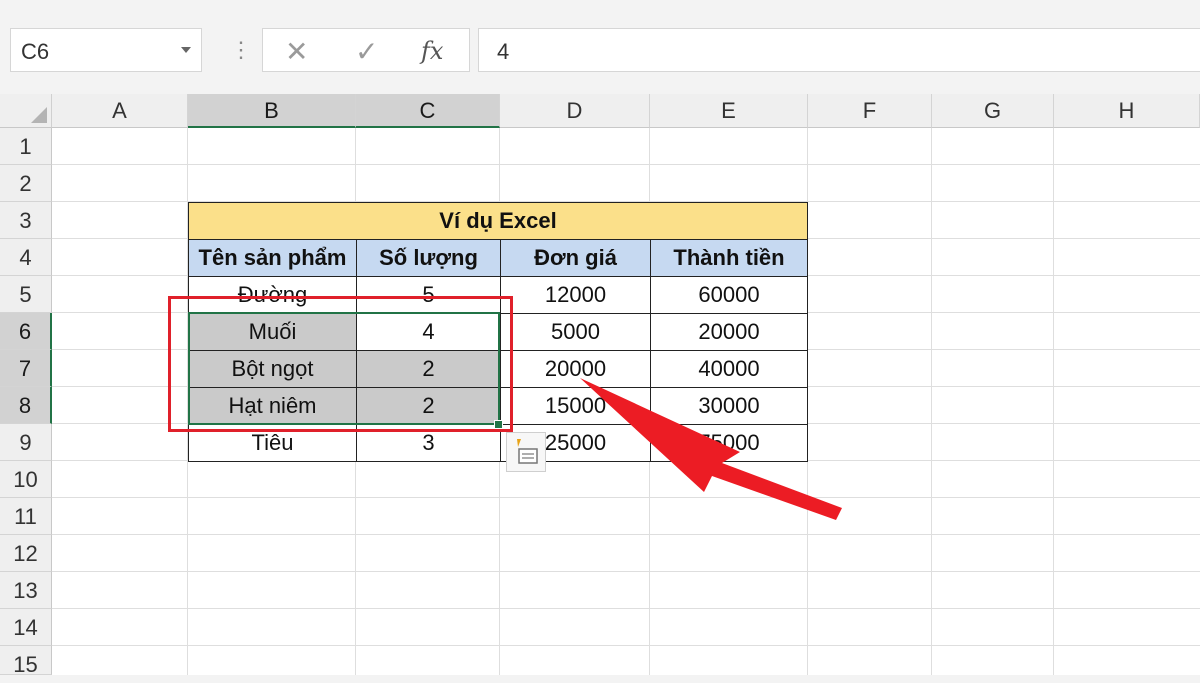 The image size is (1200, 683). What do you see at coordinates (272, 111) in the screenshot?
I see `column-header-b: B` at bounding box center [272, 111].